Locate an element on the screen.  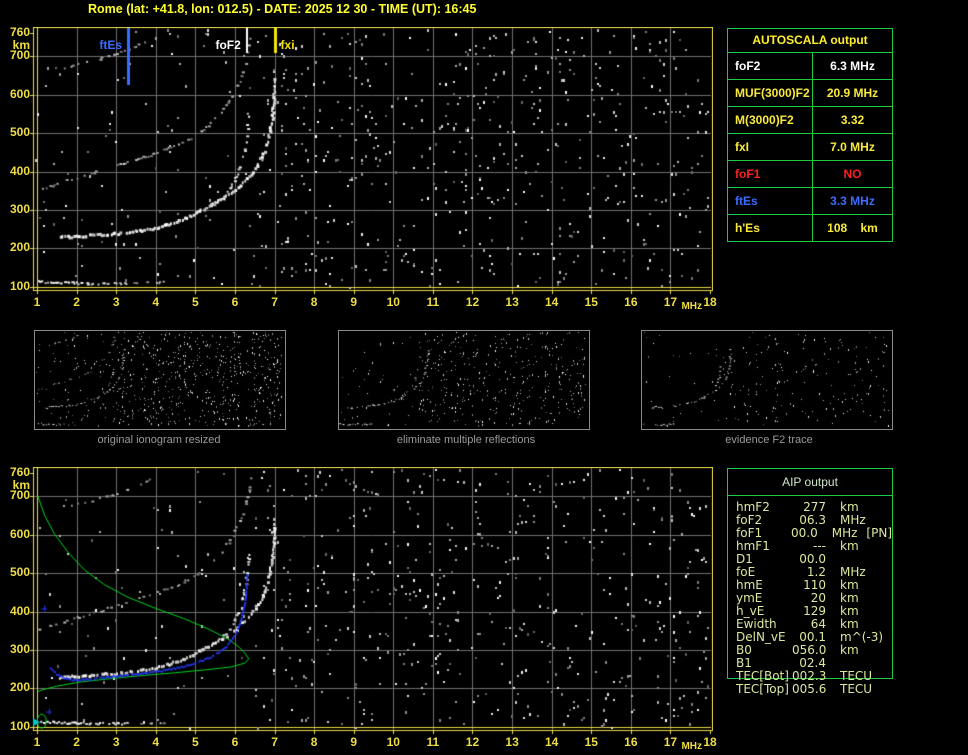
thumbnail-caption-evidence: evidence F2 trace is located at coordinates (769, 440).